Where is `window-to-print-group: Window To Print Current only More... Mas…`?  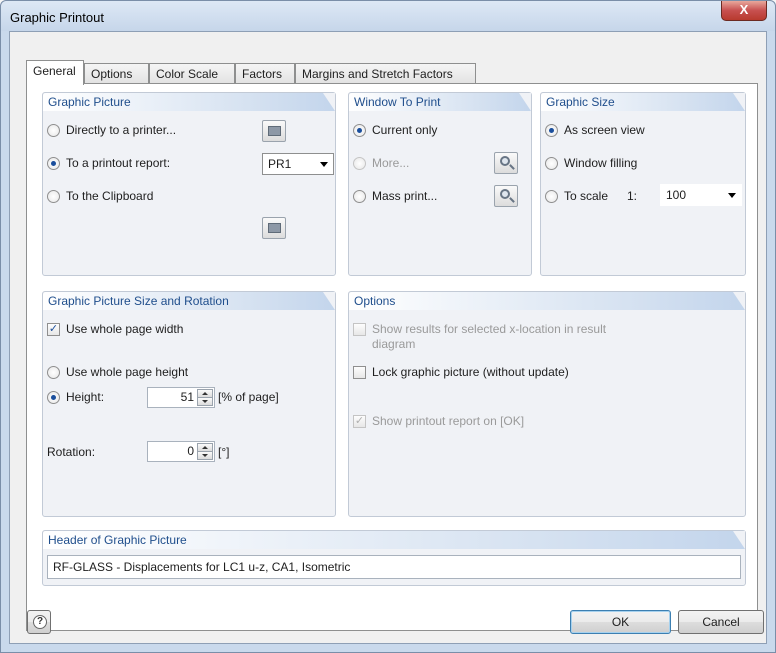
window-to-print-group: Window To Print Current only More... Mas… is located at coordinates (440, 184).